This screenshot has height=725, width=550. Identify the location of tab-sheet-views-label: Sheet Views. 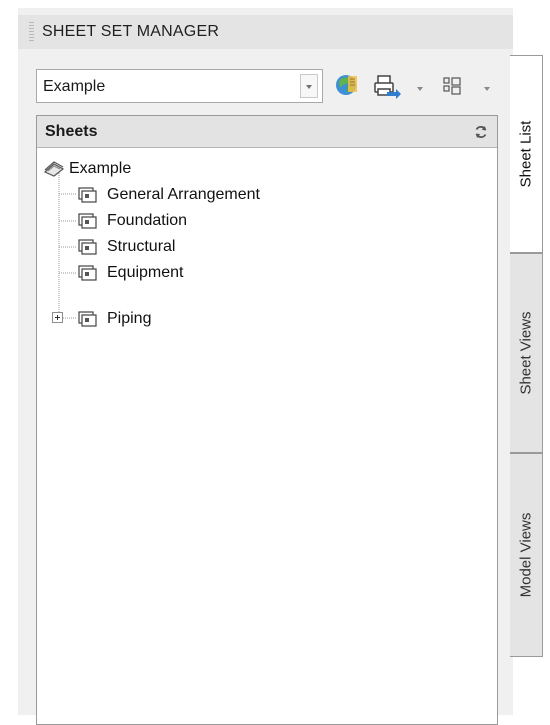
(526, 353).